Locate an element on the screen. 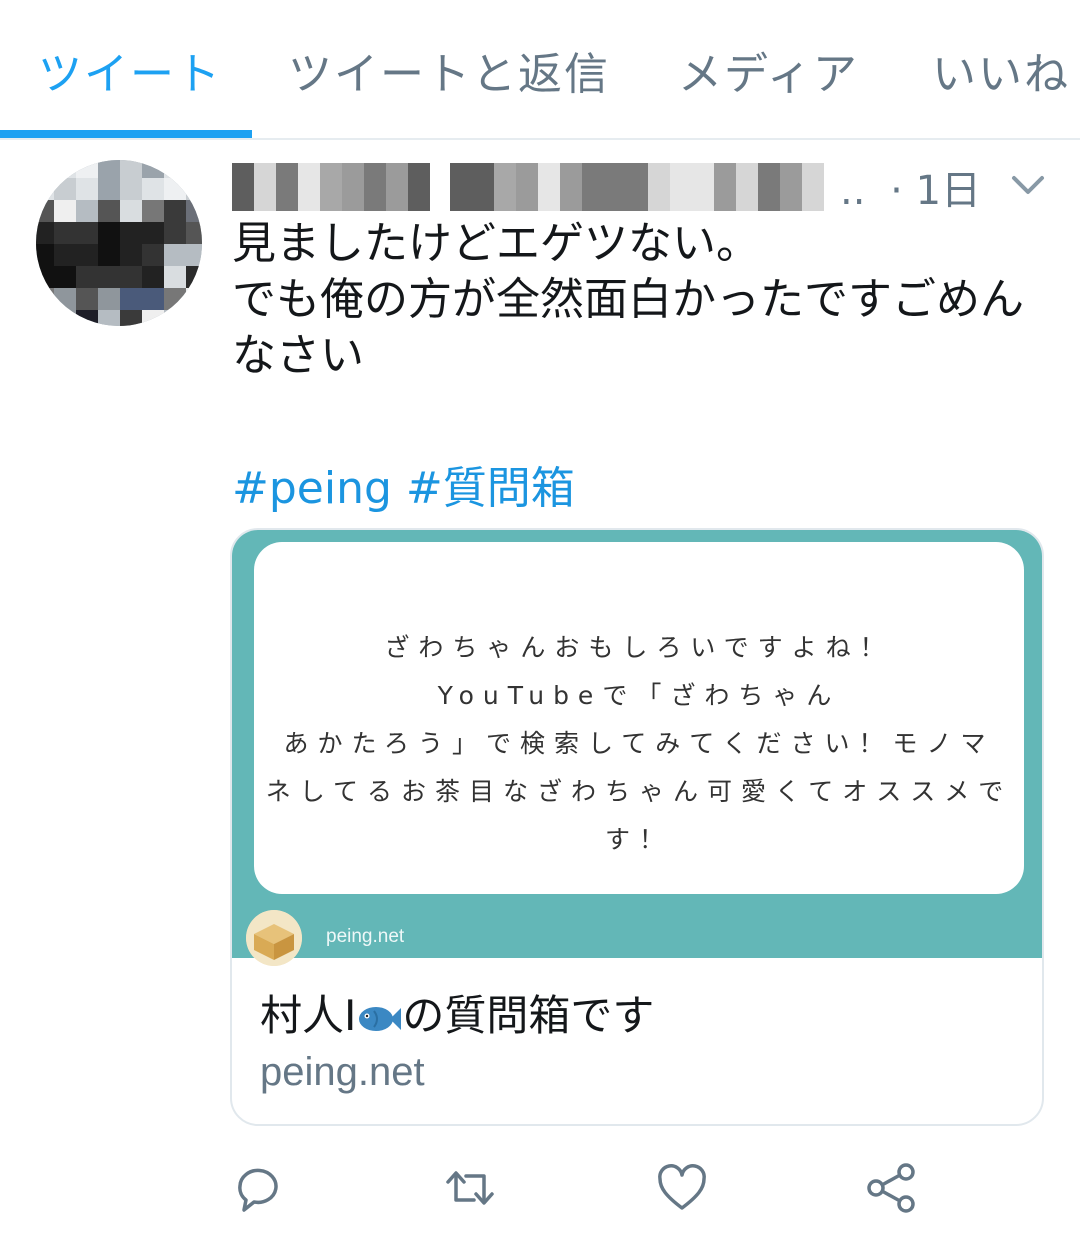 The image size is (1080, 1246). hashtags-link: #peing #質問箱 is located at coordinates (403, 484).